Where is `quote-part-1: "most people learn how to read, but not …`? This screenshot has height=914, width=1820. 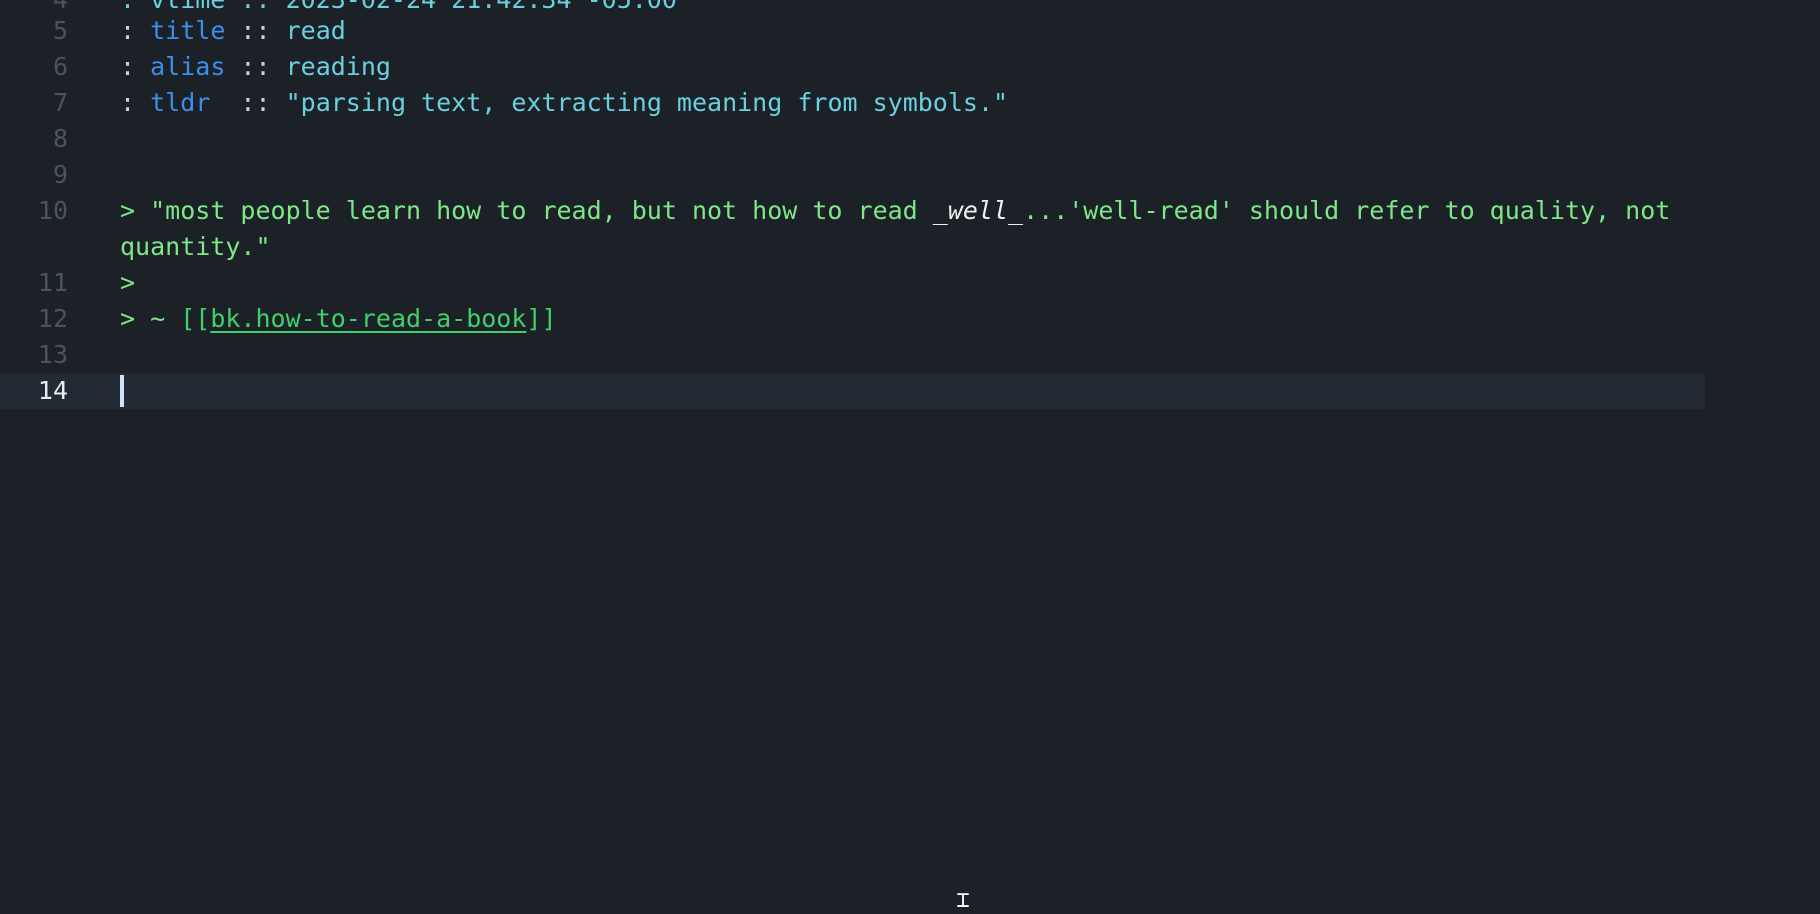
quote-part-1: "most people learn how to read, but not … is located at coordinates (541, 210).